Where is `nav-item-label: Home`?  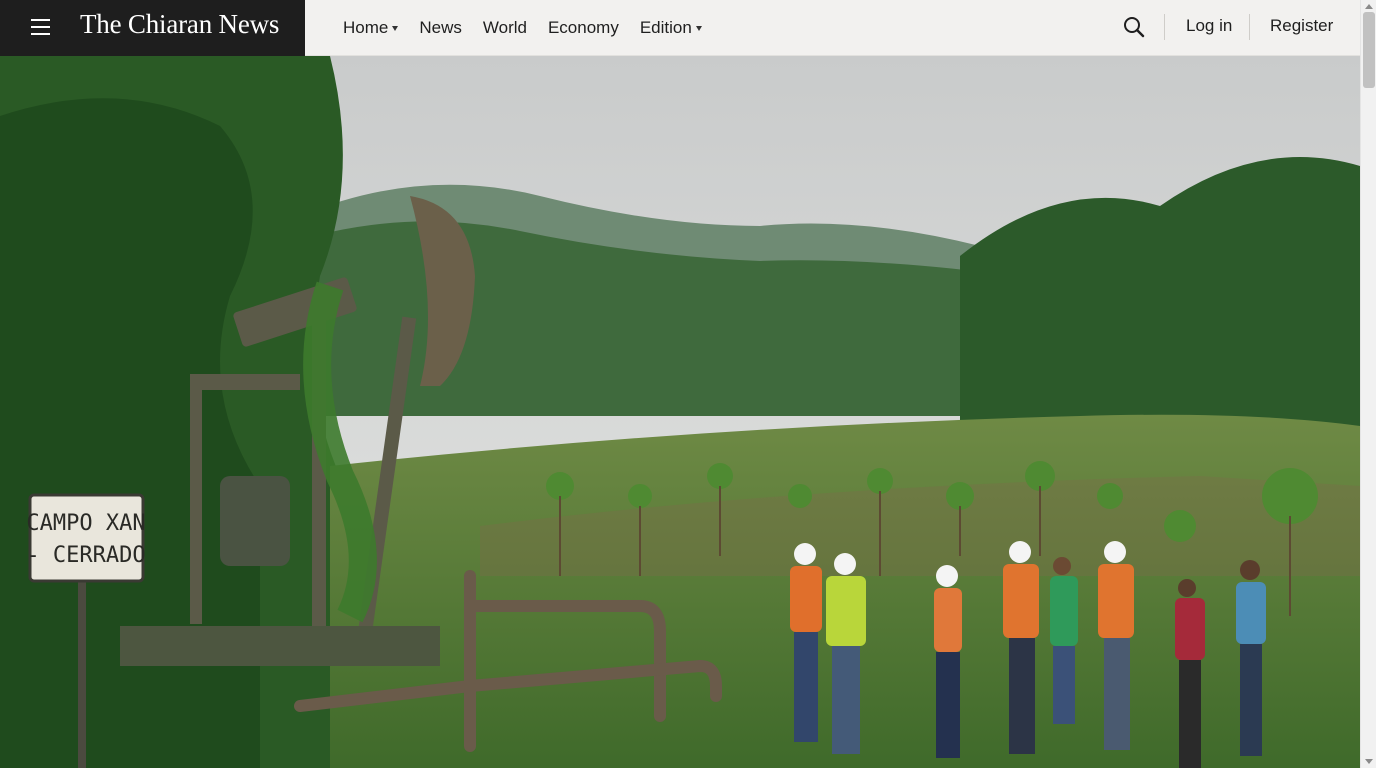
nav-item-label: Home is located at coordinates (366, 27).